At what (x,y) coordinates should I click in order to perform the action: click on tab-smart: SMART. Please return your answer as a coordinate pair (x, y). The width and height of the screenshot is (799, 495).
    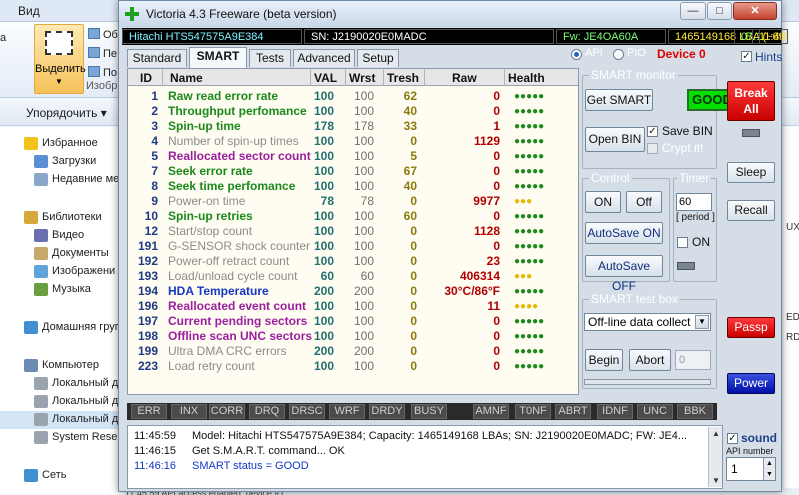
    Looking at the image, I should click on (218, 57).